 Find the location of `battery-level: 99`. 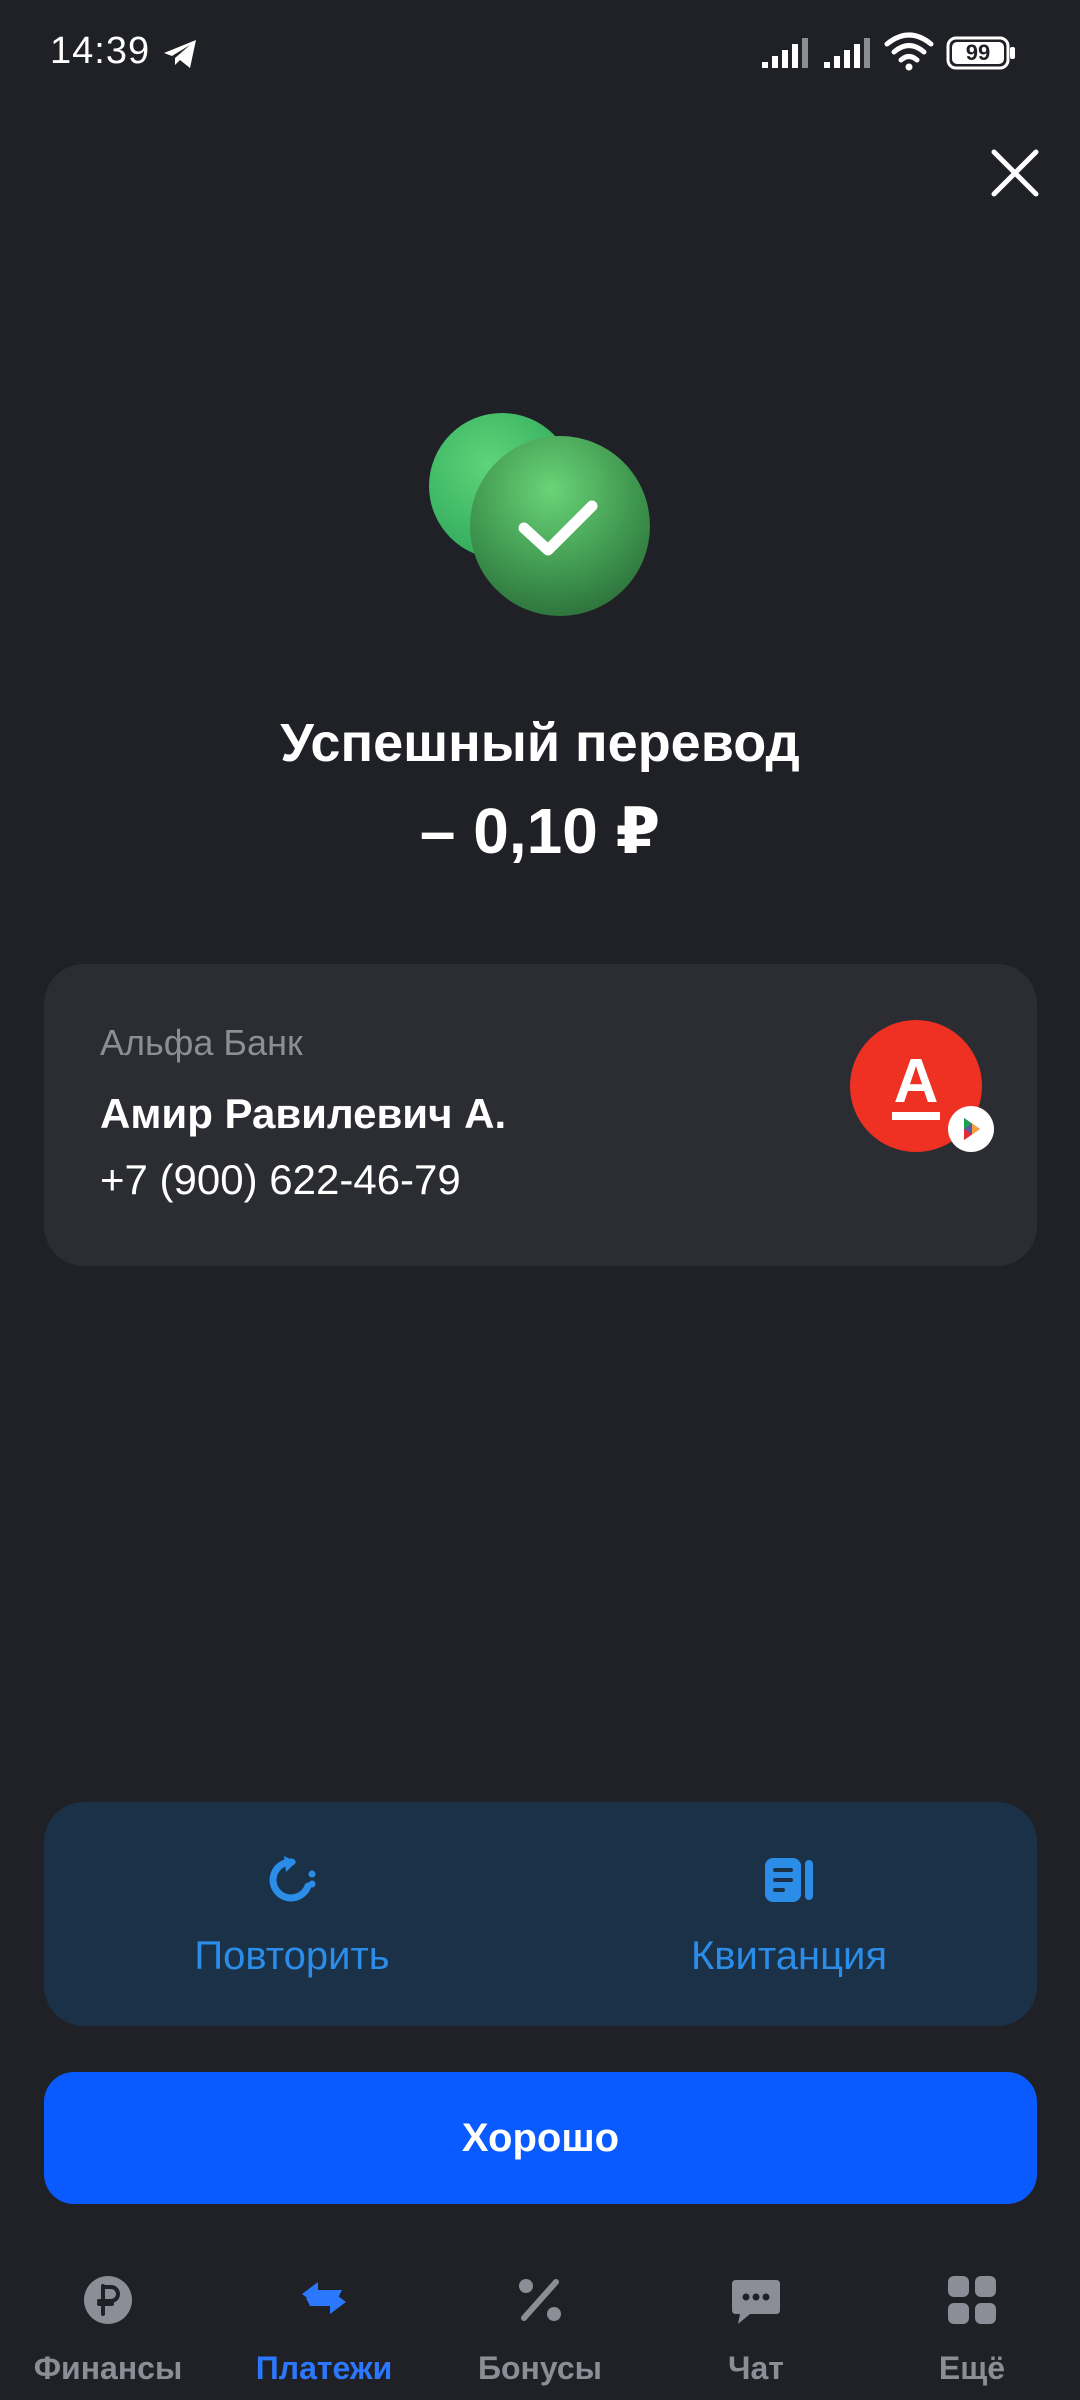

battery-level: 99 is located at coordinates (978, 52).